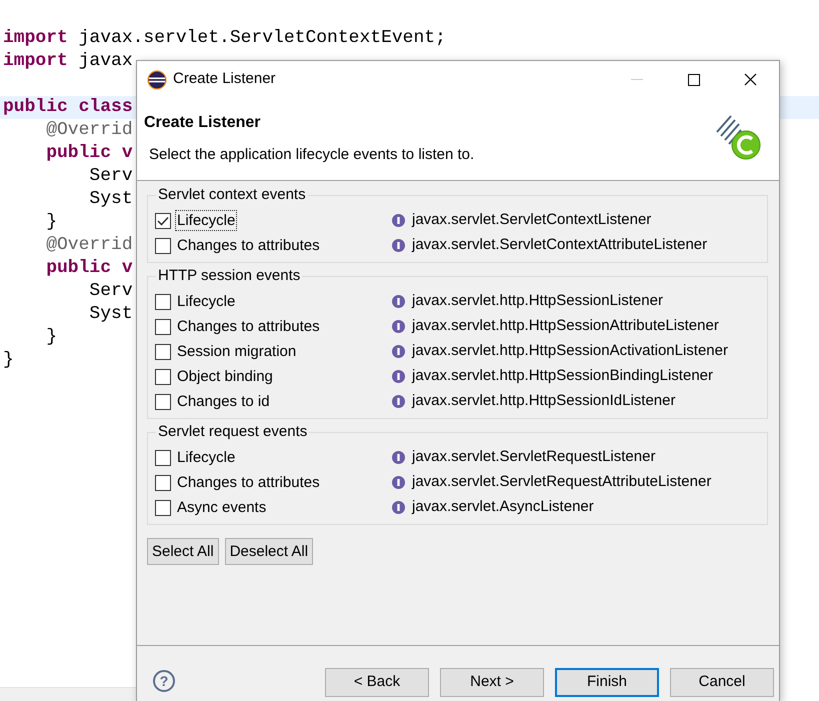 The height and width of the screenshot is (701, 819). I want to click on code-line: import javax.servlet.ServletContextEvent;, so click(224, 38).